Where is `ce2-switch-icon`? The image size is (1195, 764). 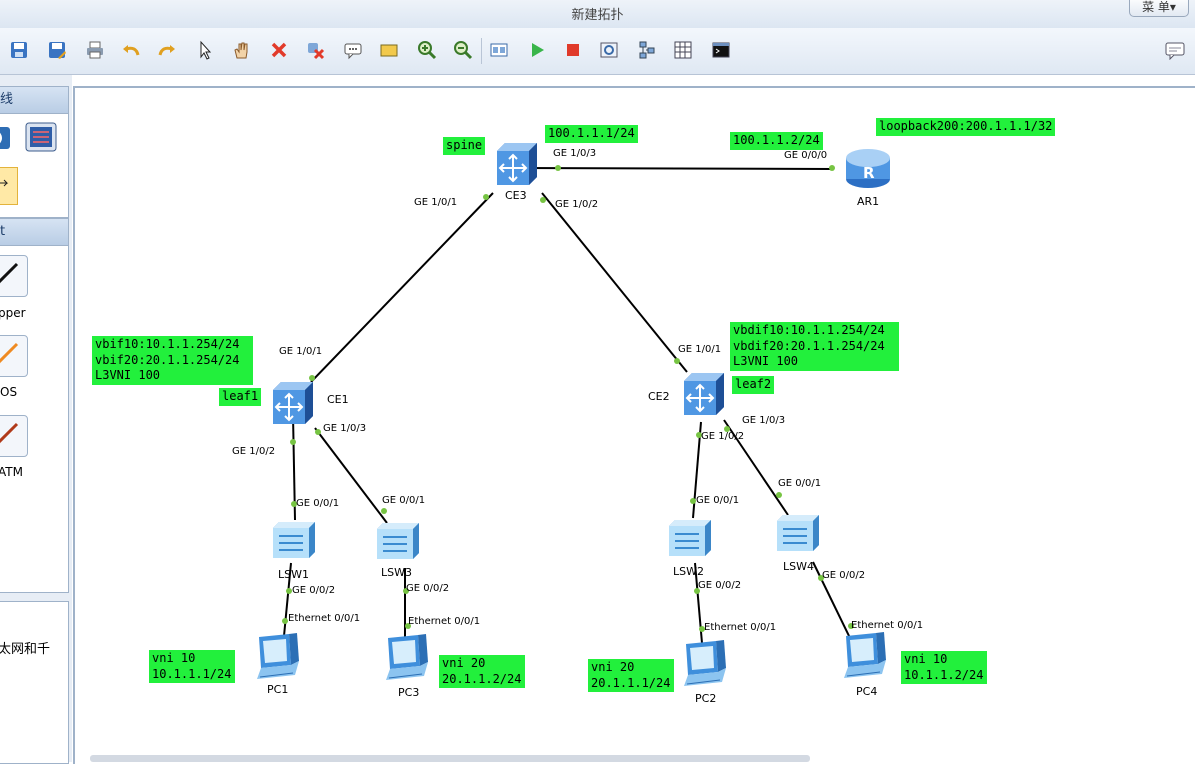
ce2-switch-icon is located at coordinates (703, 396).